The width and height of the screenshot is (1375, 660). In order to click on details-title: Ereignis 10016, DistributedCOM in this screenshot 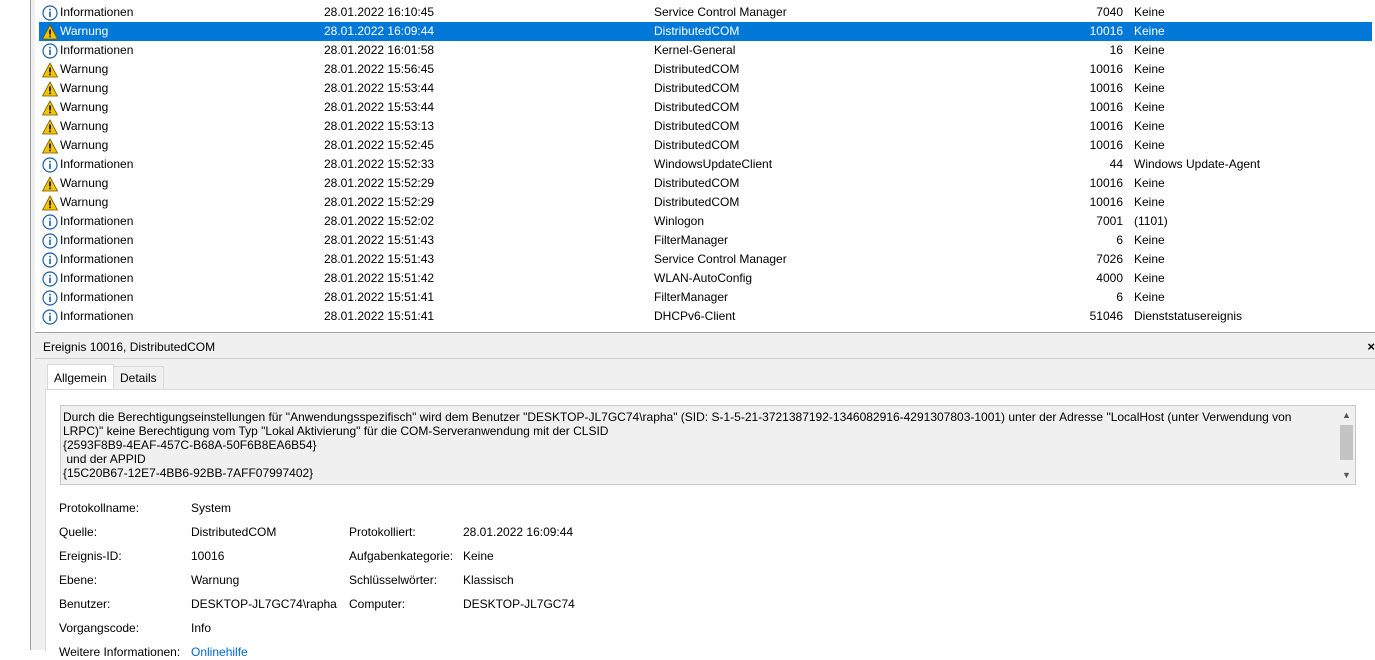, I will do `click(129, 347)`.